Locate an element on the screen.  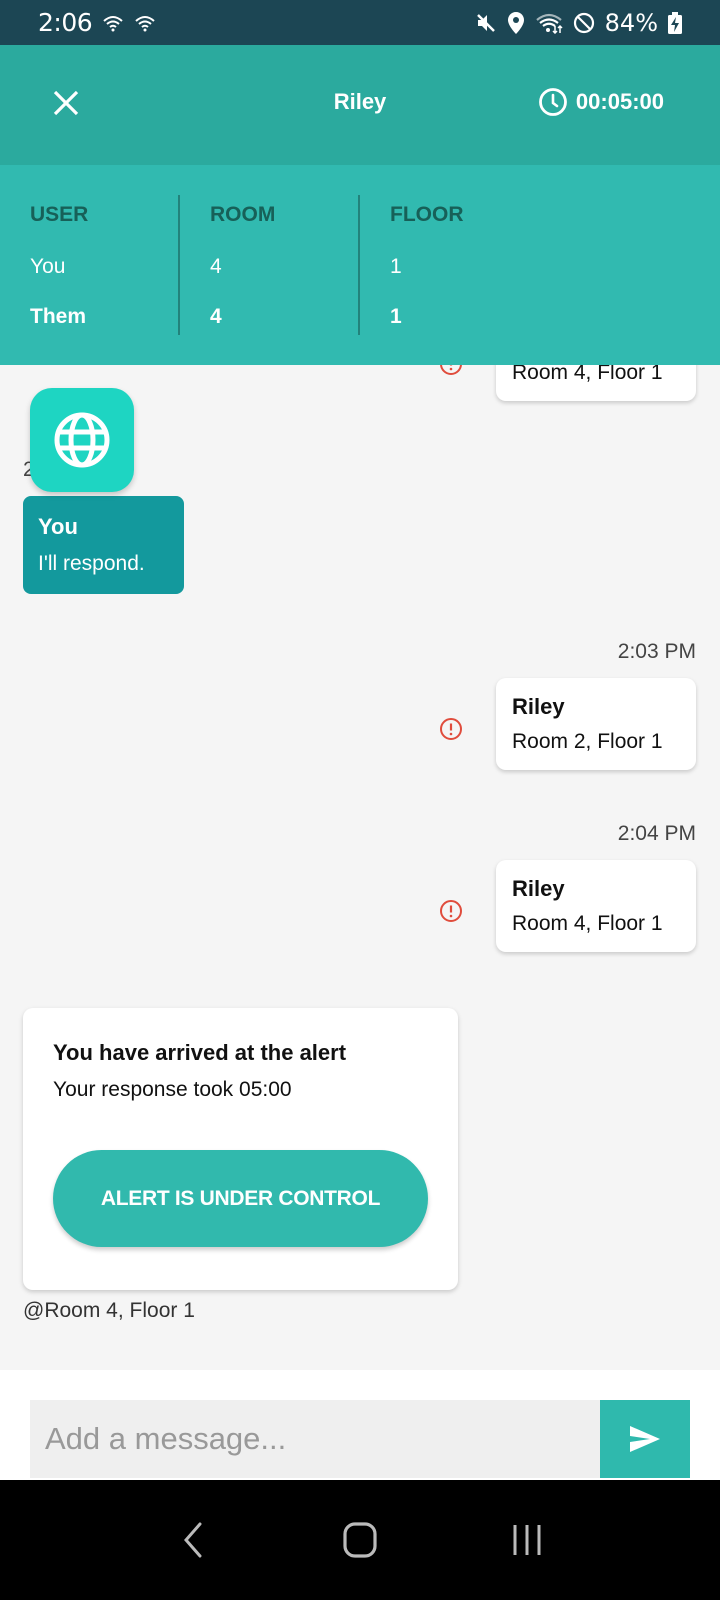
do-not-disturb-icon is located at coordinates (584, 23).